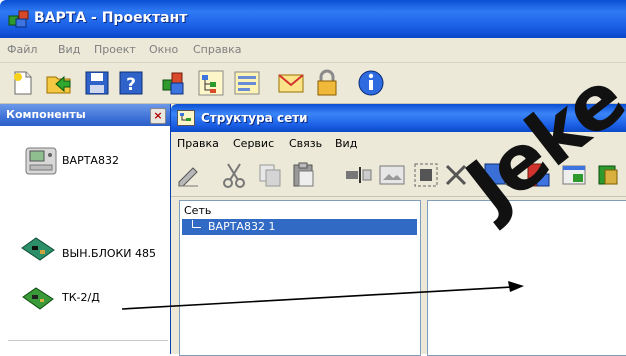 Image resolution: width=626 pixels, height=356 pixels. Describe the element at coordinates (358, 175) in the screenshot. I see `insert-icon` at that location.